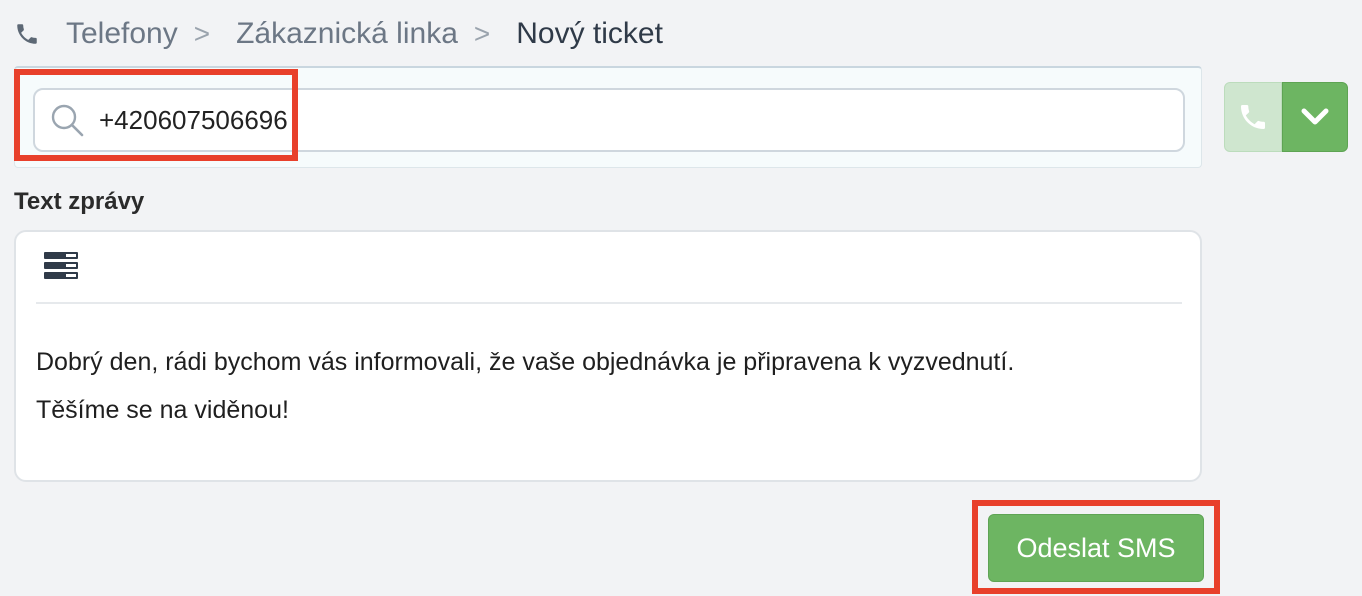 This screenshot has height=596, width=1362. I want to click on call-dropdown-button, so click(1315, 117).